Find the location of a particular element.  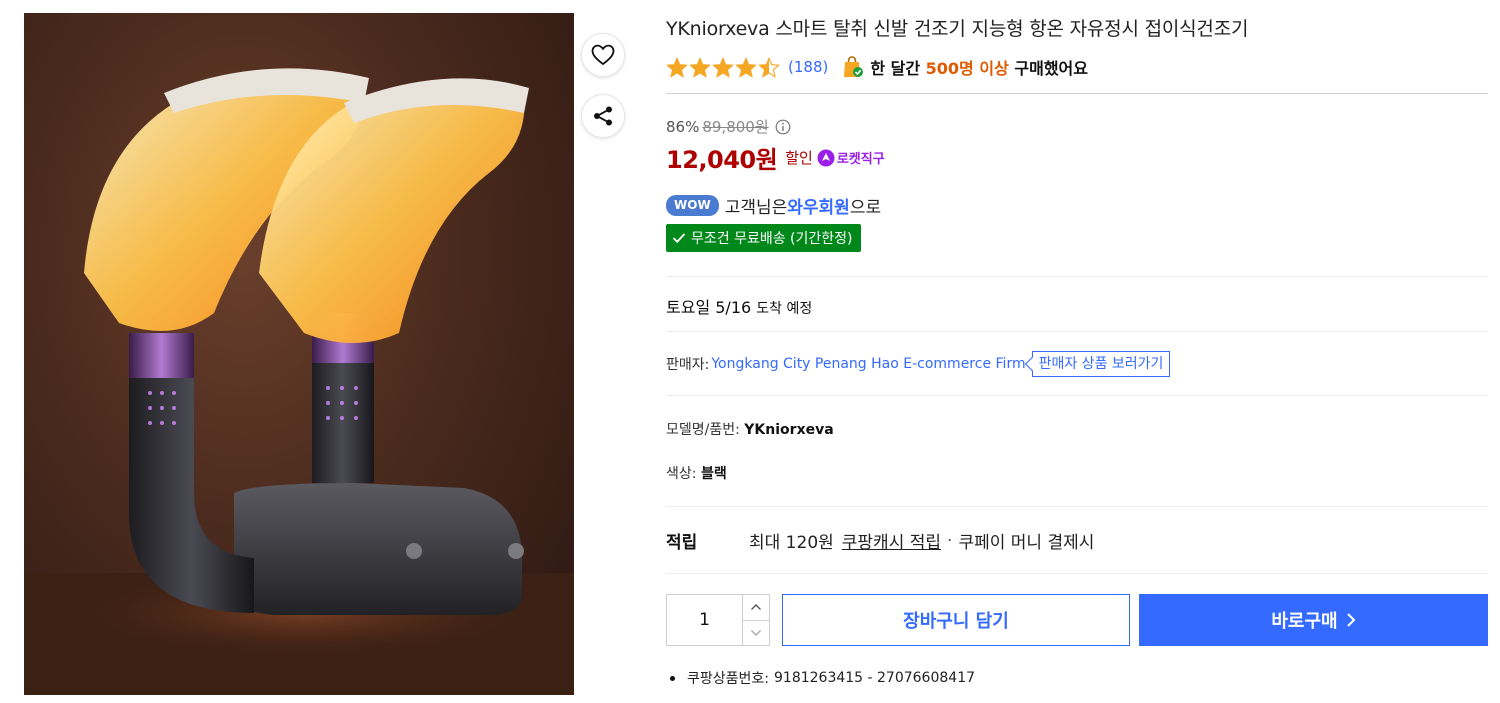

heart-icon is located at coordinates (603, 55).